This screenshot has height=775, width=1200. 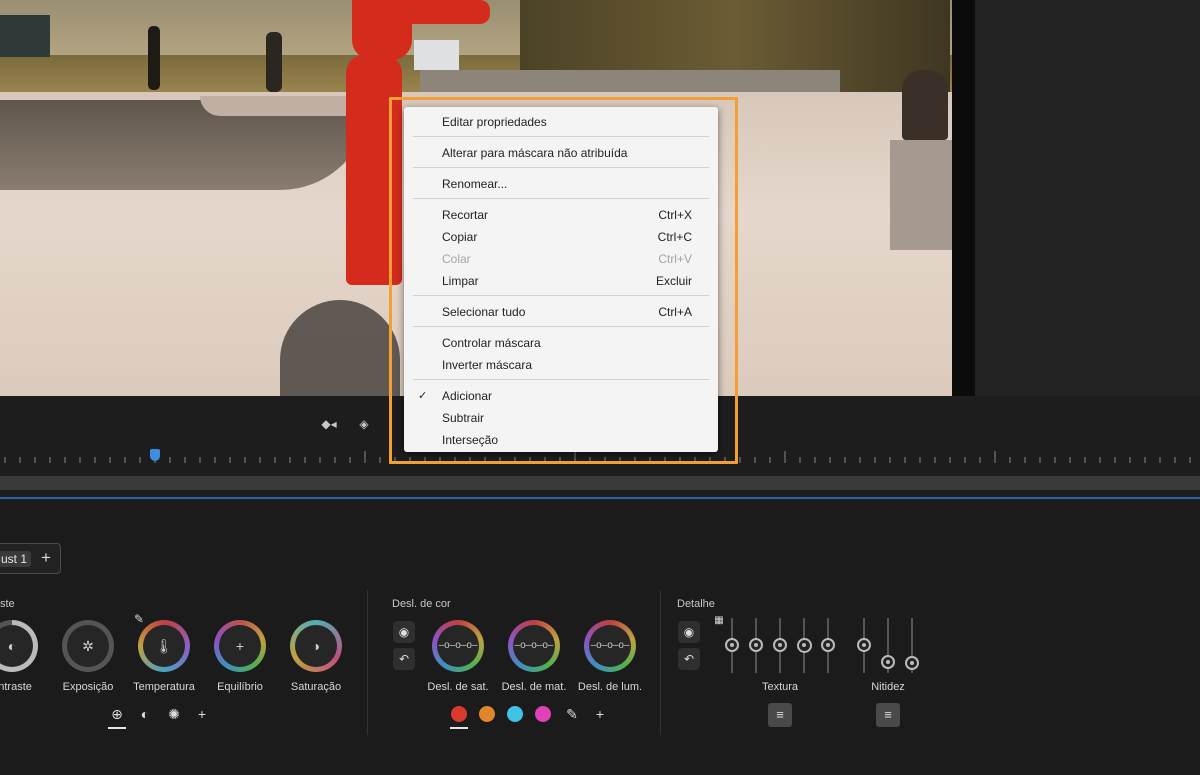 What do you see at coordinates (155, 455) in the screenshot?
I see `playhead-marker` at bounding box center [155, 455].